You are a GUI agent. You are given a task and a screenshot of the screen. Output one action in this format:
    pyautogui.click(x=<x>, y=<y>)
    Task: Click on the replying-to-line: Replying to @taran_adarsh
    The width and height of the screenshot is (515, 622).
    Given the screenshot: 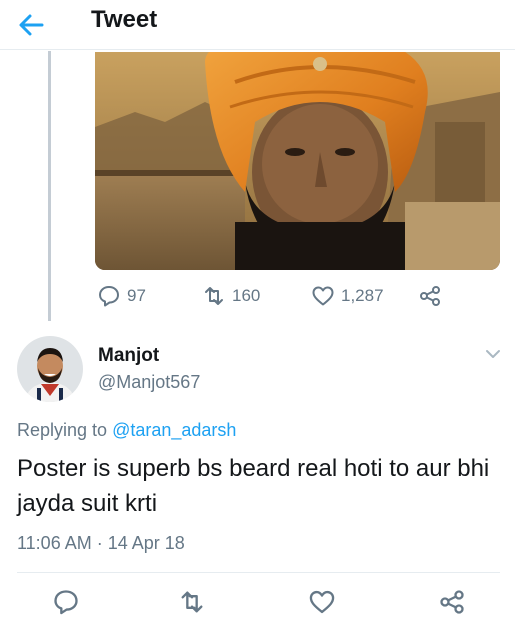 What is the action you would take?
    pyautogui.click(x=126, y=430)
    